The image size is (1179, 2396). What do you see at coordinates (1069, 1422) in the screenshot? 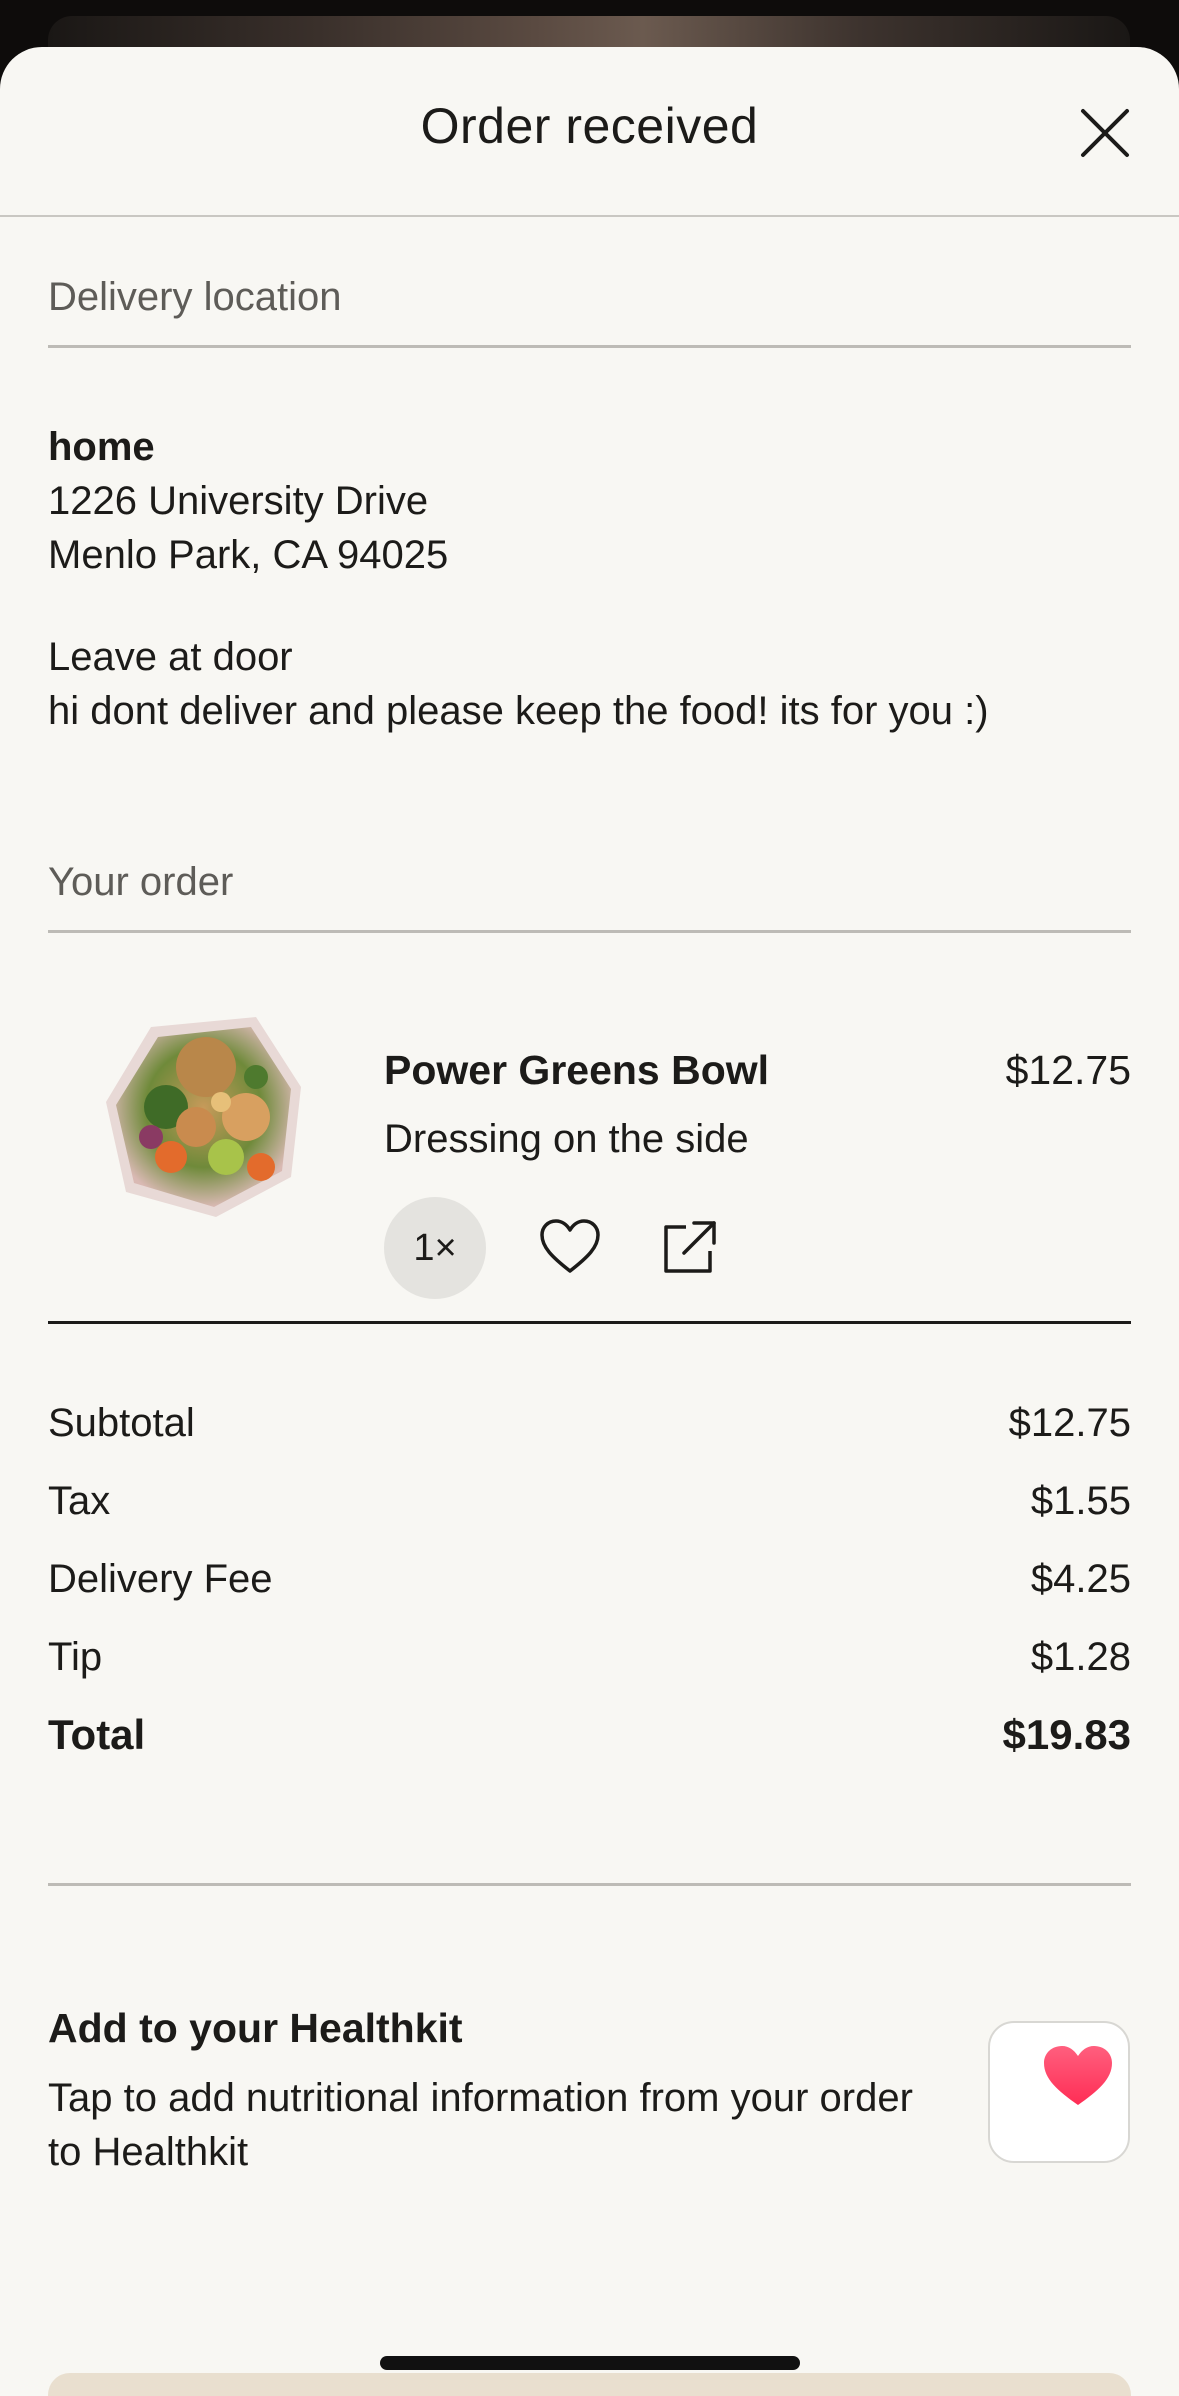
I see `summary-value: $12.75` at bounding box center [1069, 1422].